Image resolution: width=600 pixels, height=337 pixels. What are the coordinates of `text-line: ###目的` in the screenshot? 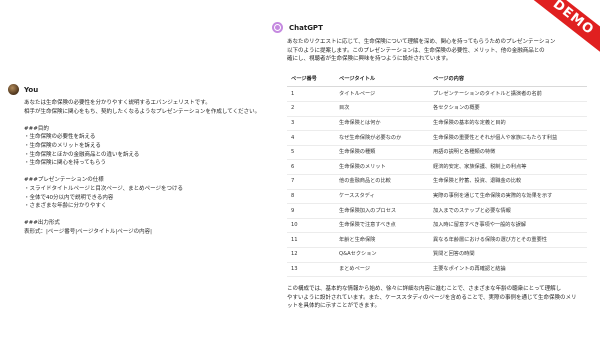 It's located at (36, 128).